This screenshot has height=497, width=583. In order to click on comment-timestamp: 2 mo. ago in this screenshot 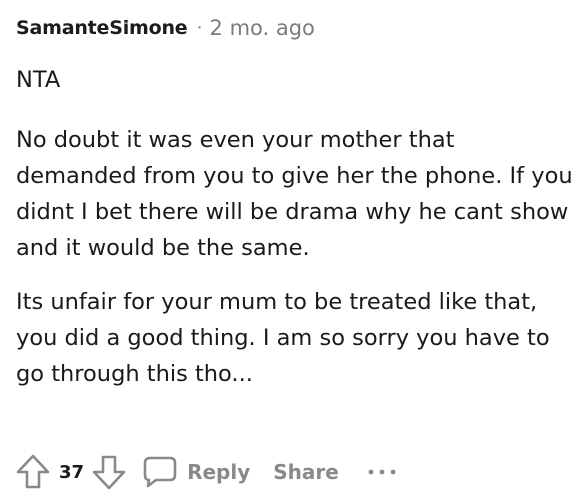, I will do `click(262, 28)`.